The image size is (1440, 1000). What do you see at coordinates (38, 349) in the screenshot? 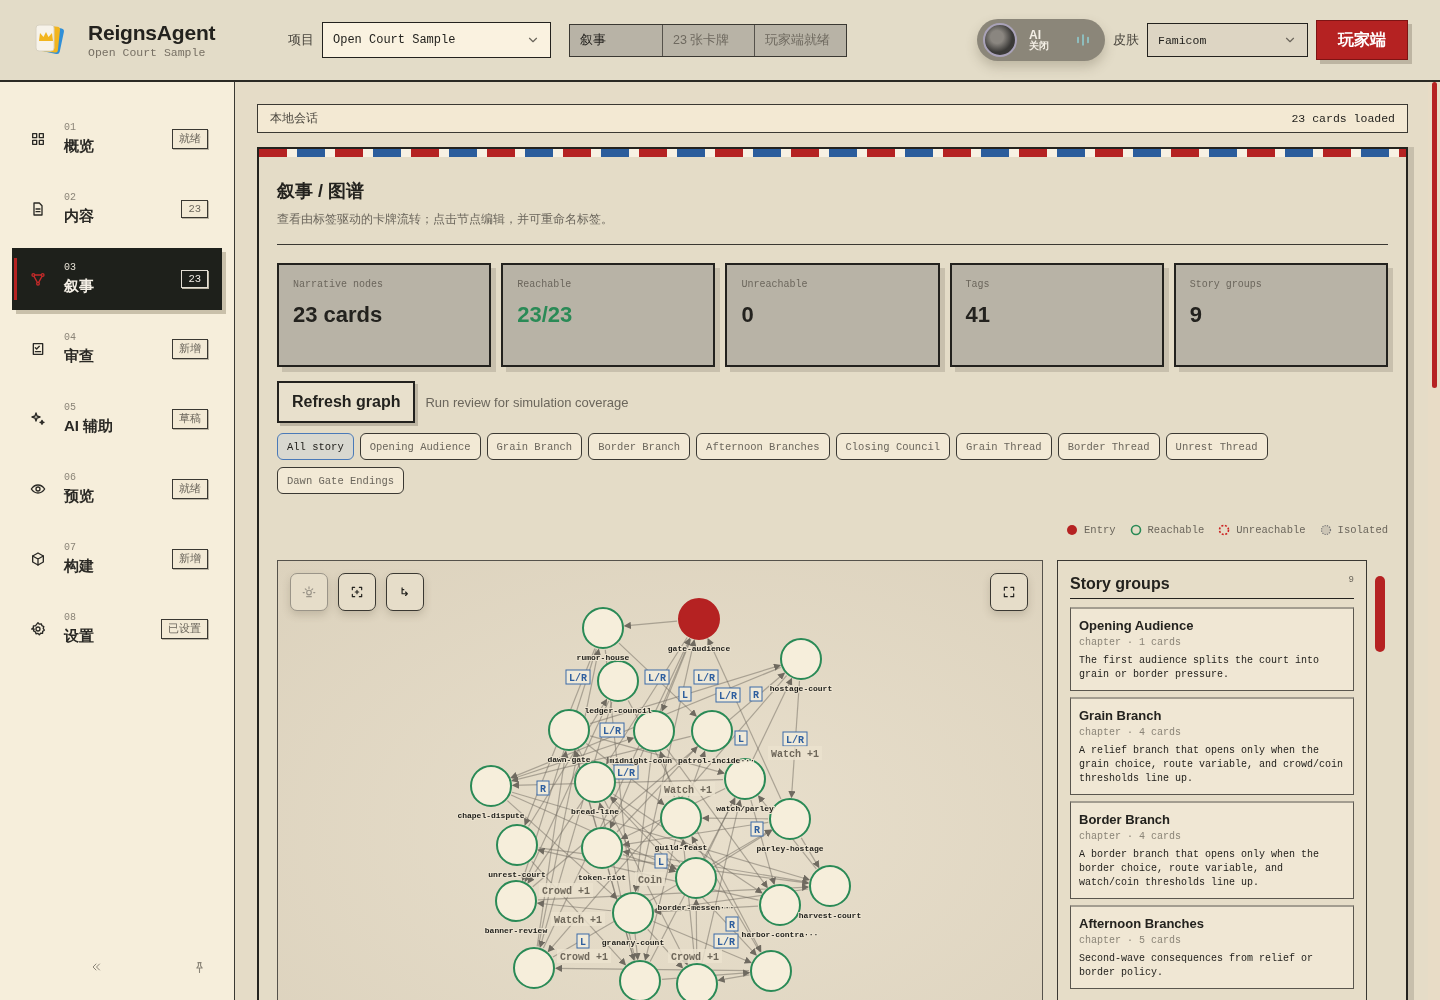
I see `checklist-icon` at bounding box center [38, 349].